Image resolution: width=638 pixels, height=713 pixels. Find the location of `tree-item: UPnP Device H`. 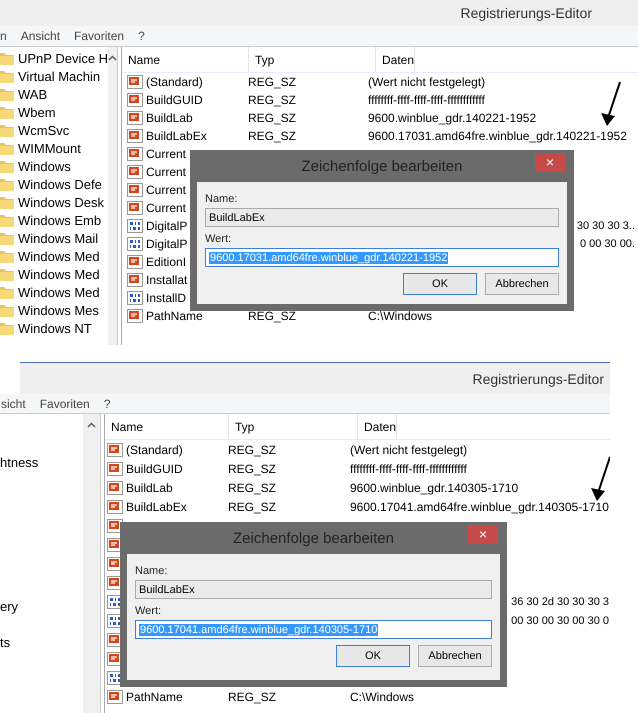

tree-item: UPnP Device H is located at coordinates (63, 58).